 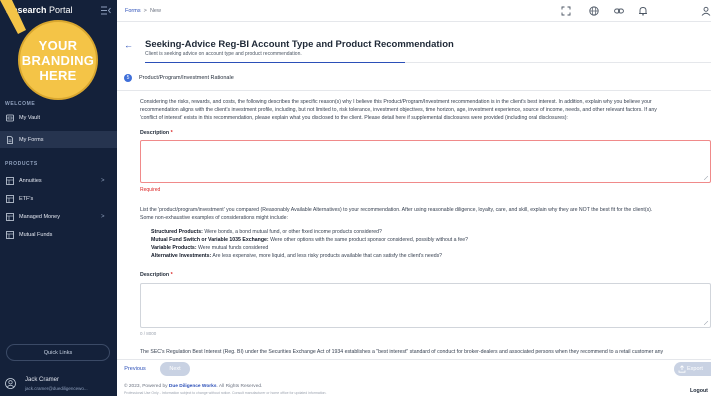 What do you see at coordinates (58, 117) in the screenshot?
I see `sidebar-item-my-vault: My Vault` at bounding box center [58, 117].